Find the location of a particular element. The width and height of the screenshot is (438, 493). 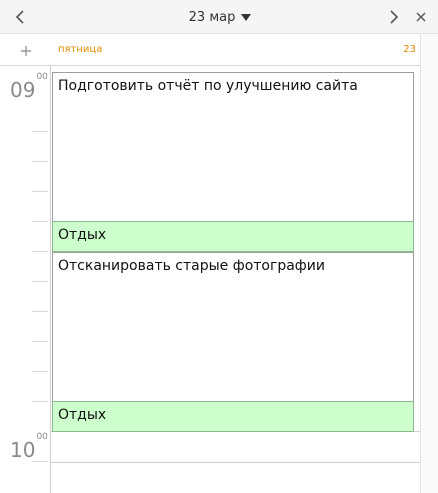

all-day-row: пятница 23 is located at coordinates (219, 50).